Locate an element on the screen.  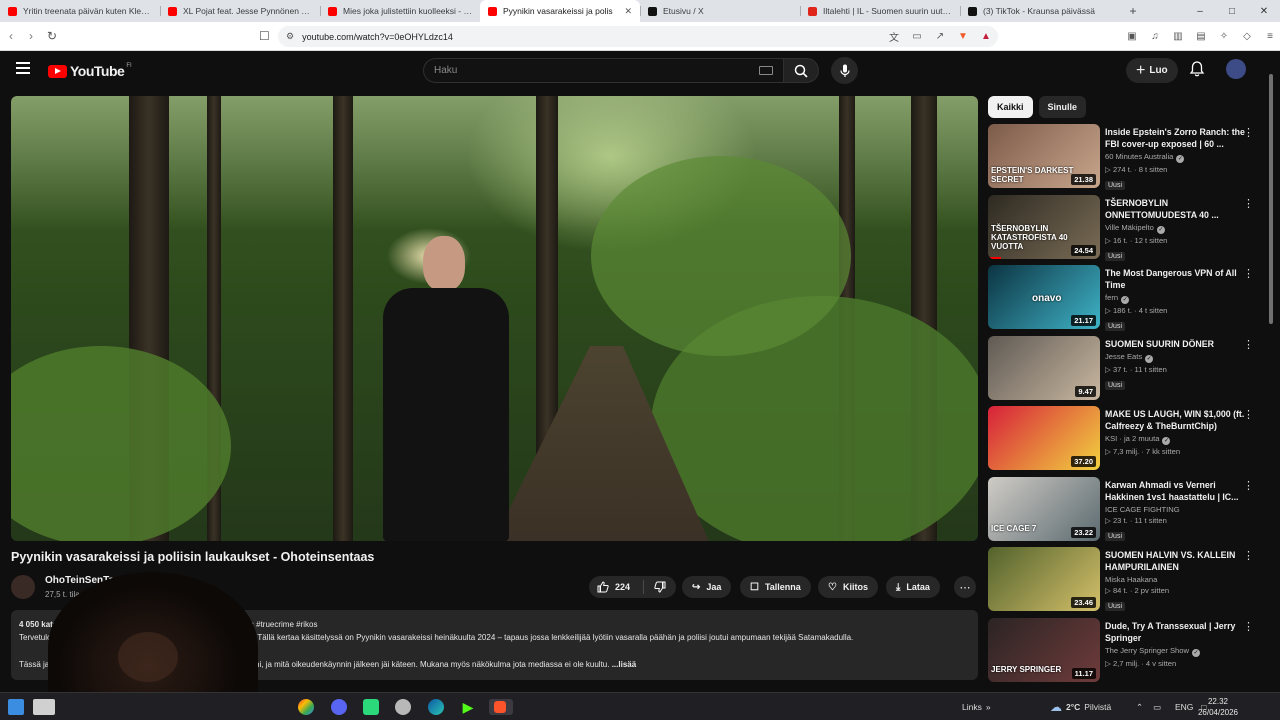
search-taskbar-icon is located at coordinates (44, 707).